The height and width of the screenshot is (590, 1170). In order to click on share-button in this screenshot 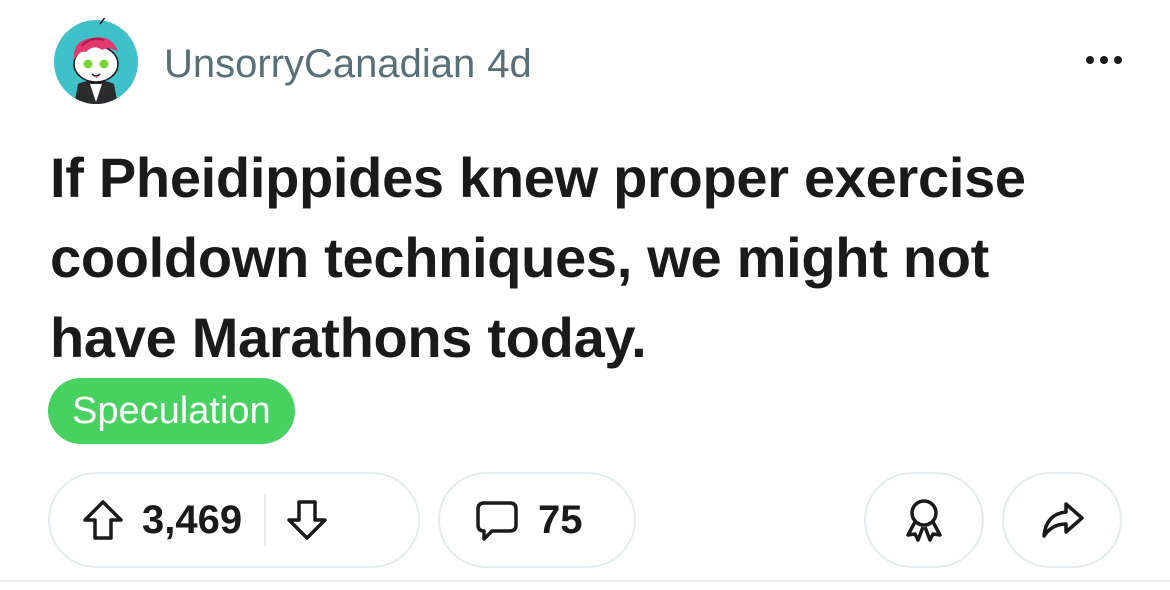, I will do `click(1062, 520)`.